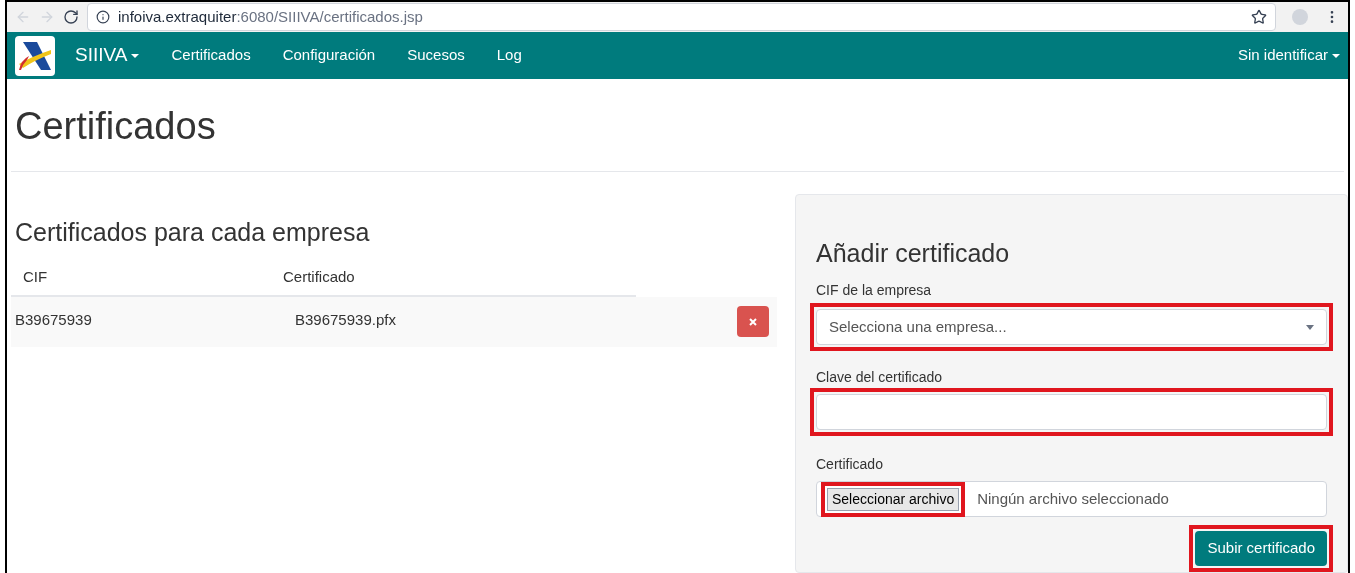  I want to click on nav-link: Certificados, so click(211, 55).